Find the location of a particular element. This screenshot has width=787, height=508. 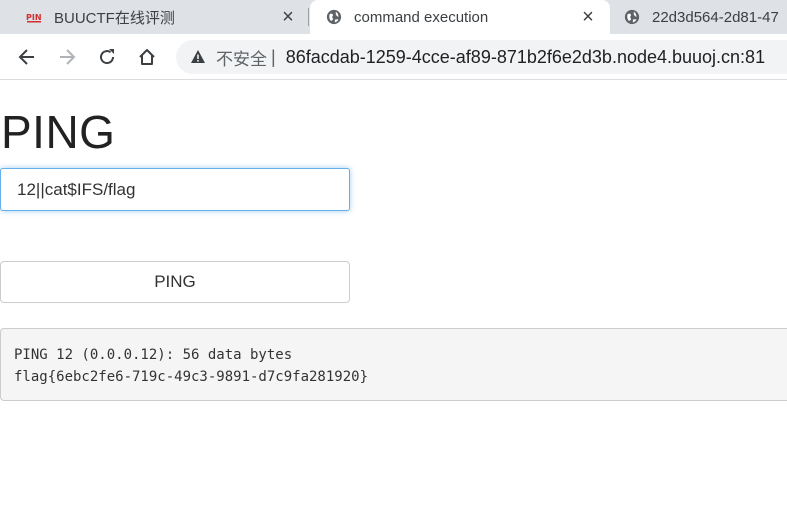

tab-22d3d564: 22d3d564-2d81-47 is located at coordinates (699, 17).